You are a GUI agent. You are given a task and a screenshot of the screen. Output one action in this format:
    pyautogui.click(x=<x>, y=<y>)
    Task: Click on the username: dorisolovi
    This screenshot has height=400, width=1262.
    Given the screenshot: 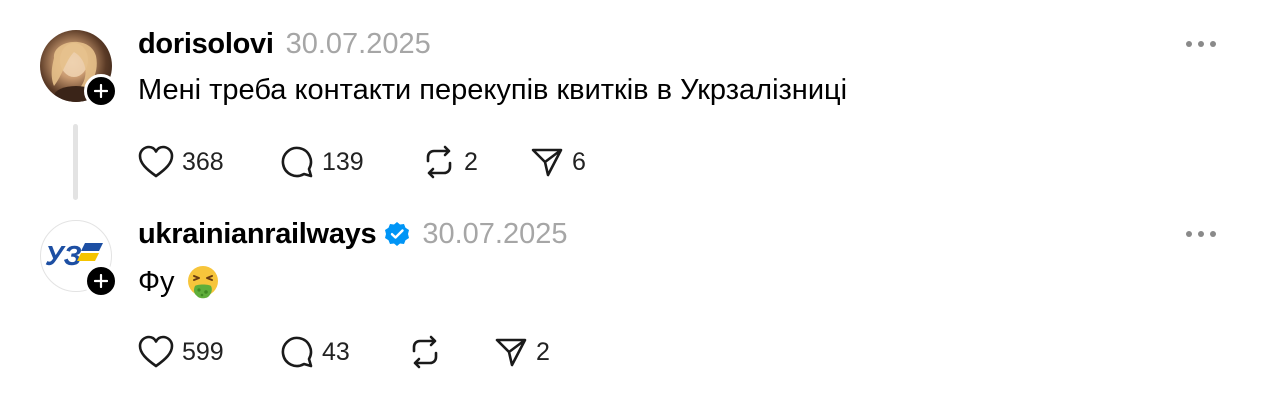 What is the action you would take?
    pyautogui.click(x=206, y=44)
    